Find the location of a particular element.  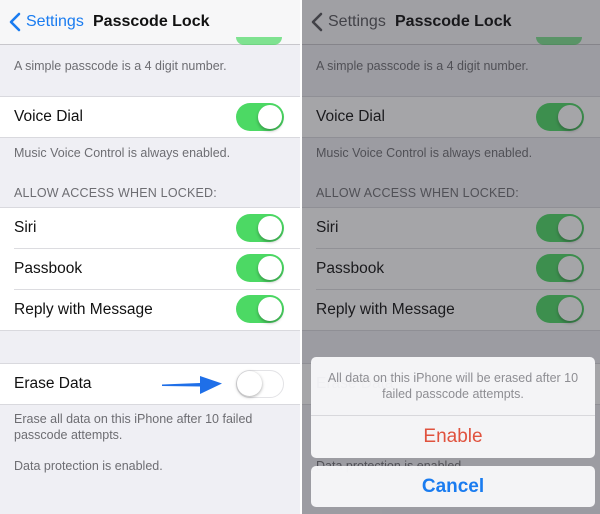

simple-passcode-footer: A simple passcode is a 4 digit number. is located at coordinates (120, 66).